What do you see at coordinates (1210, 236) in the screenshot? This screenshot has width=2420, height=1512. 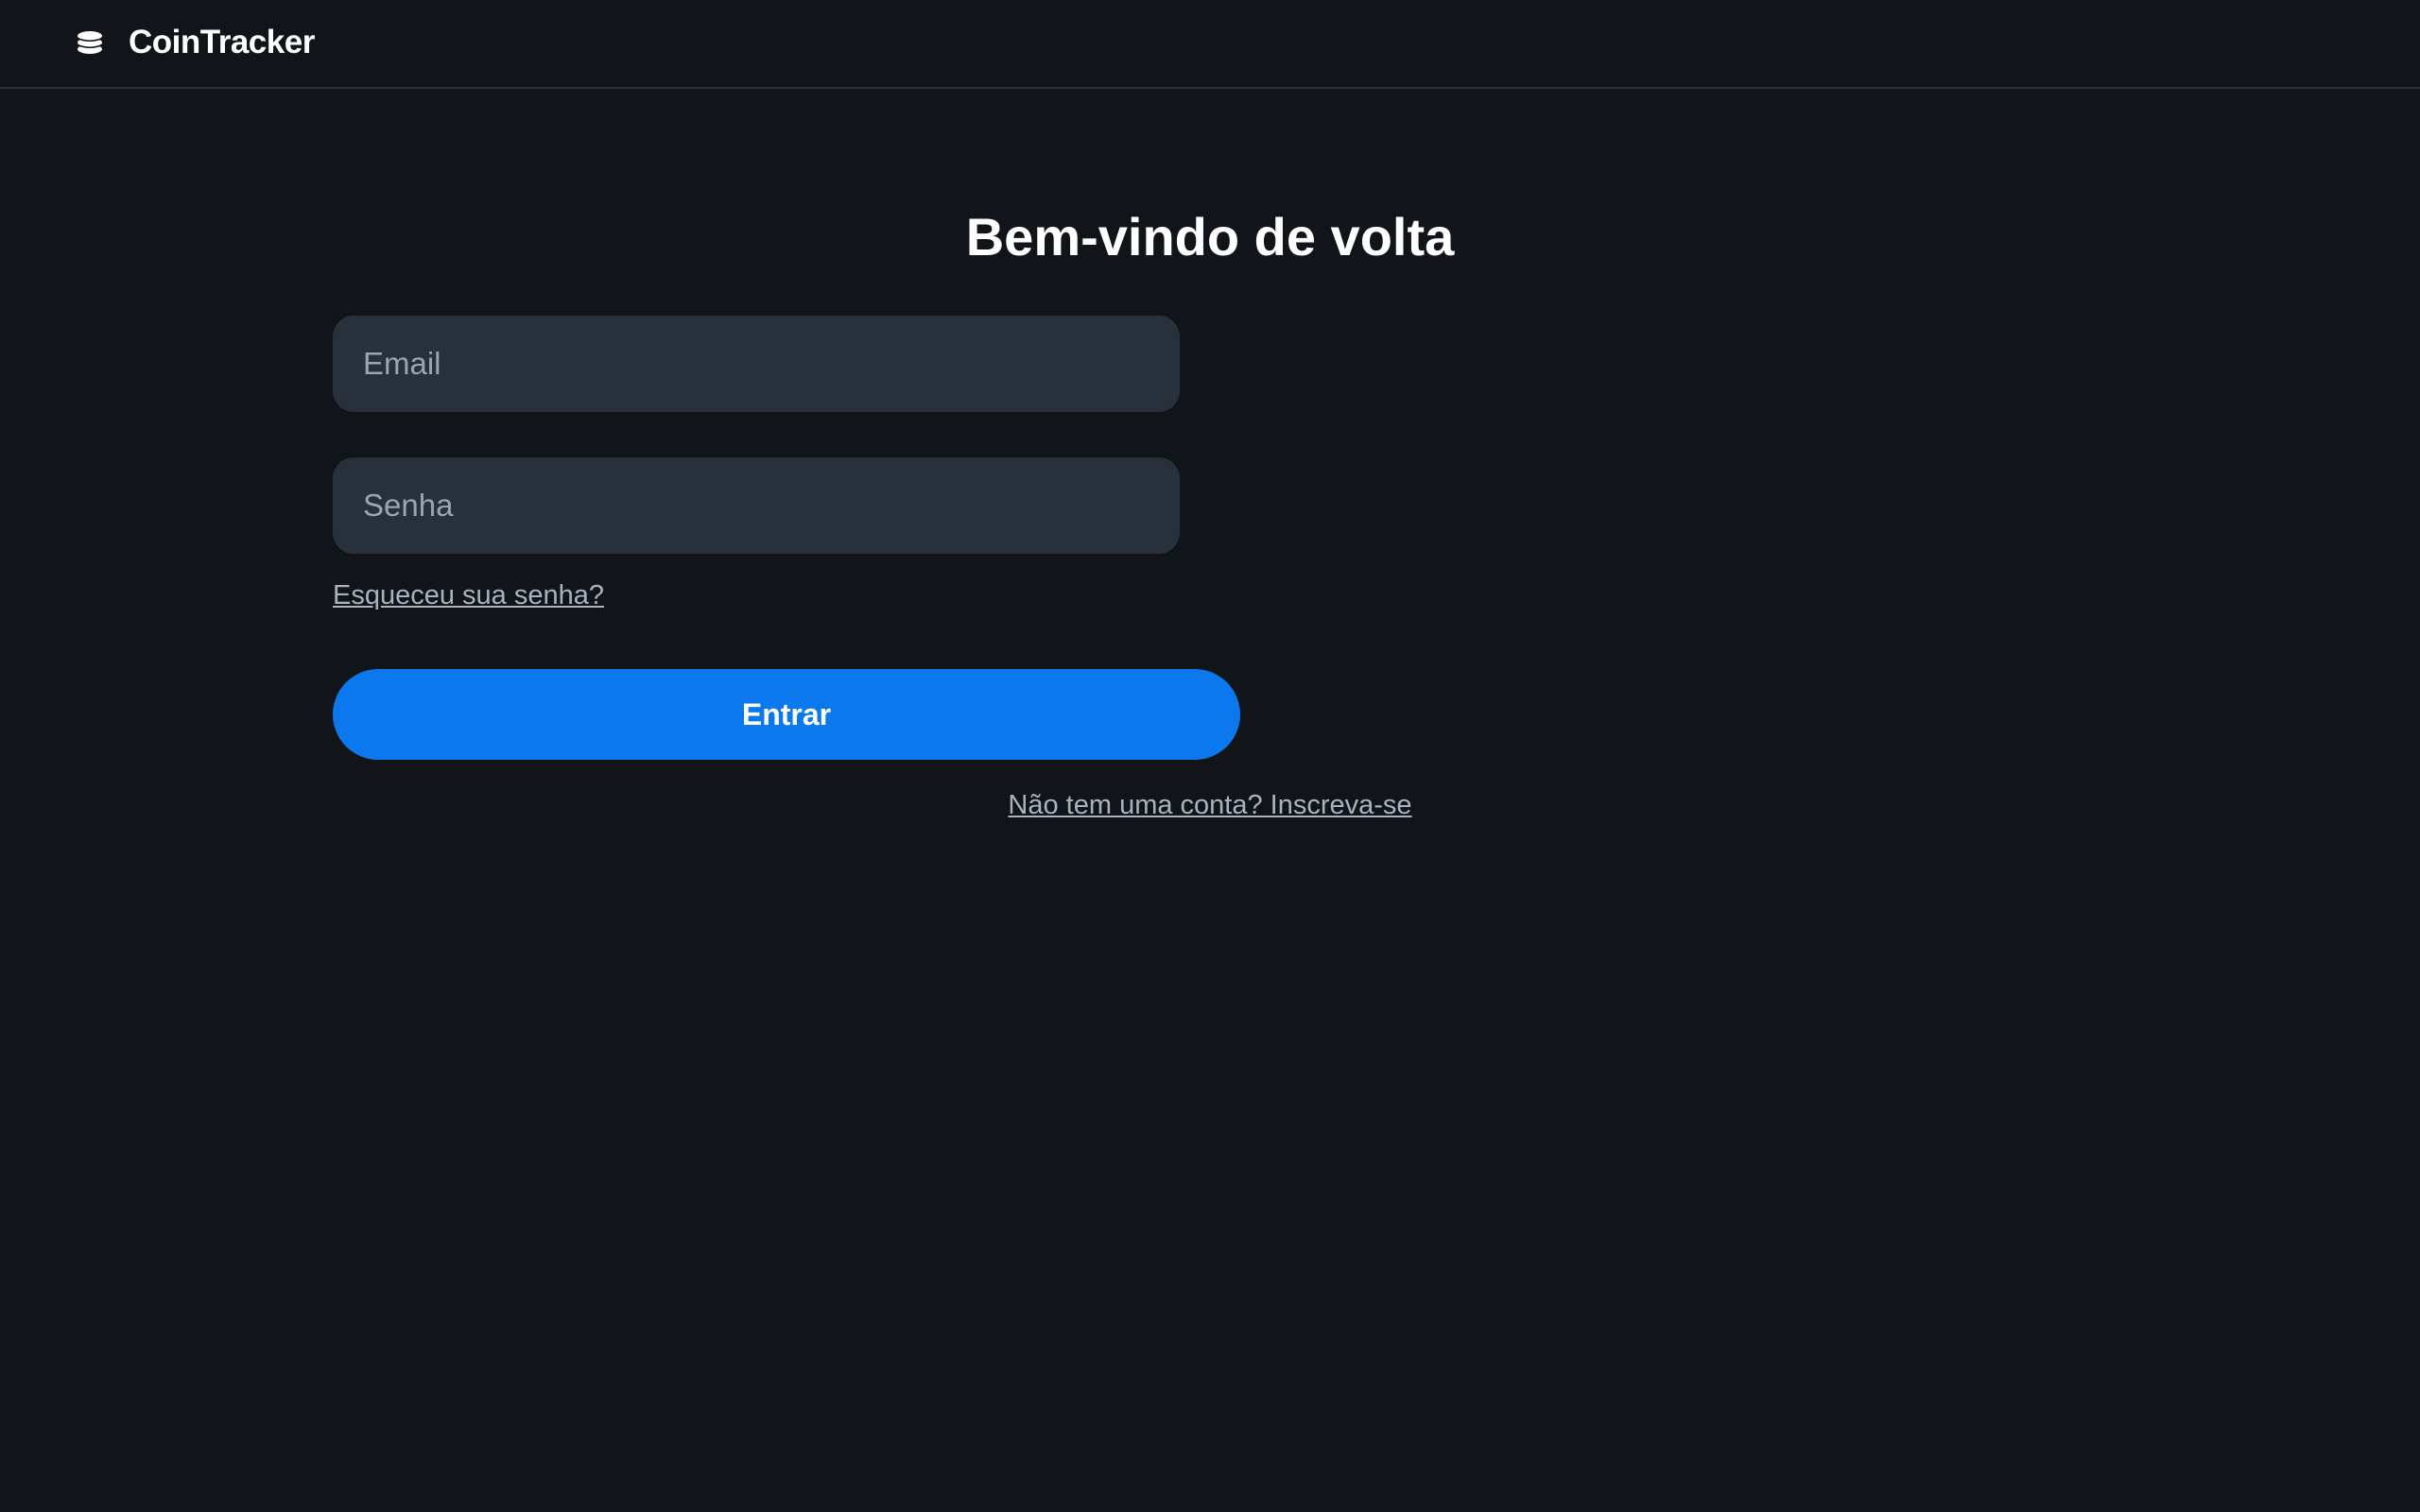 I see `page-title: Bem-vindo de volta` at bounding box center [1210, 236].